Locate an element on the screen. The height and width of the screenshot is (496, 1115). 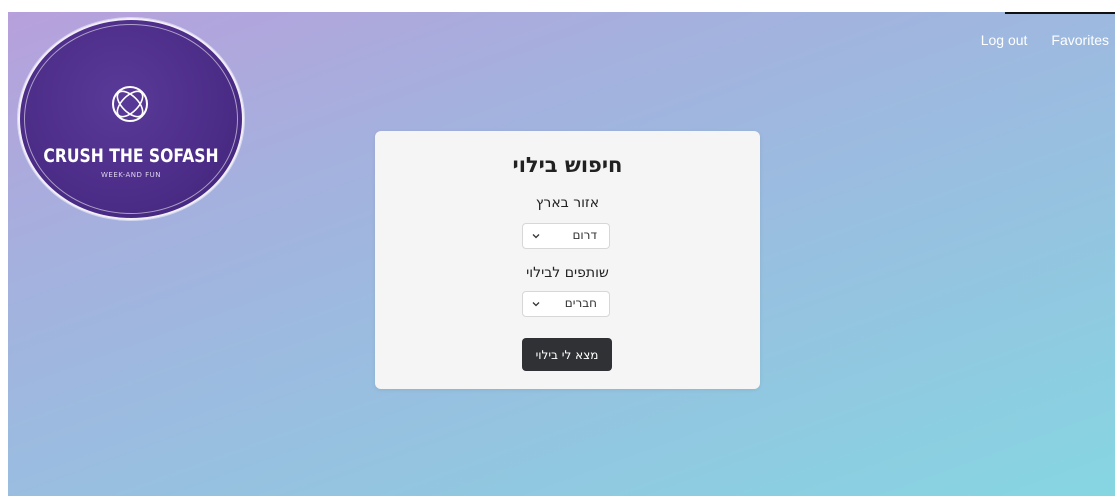
logo-subtitle: WEEK-AND FUN is located at coordinates (131, 175).